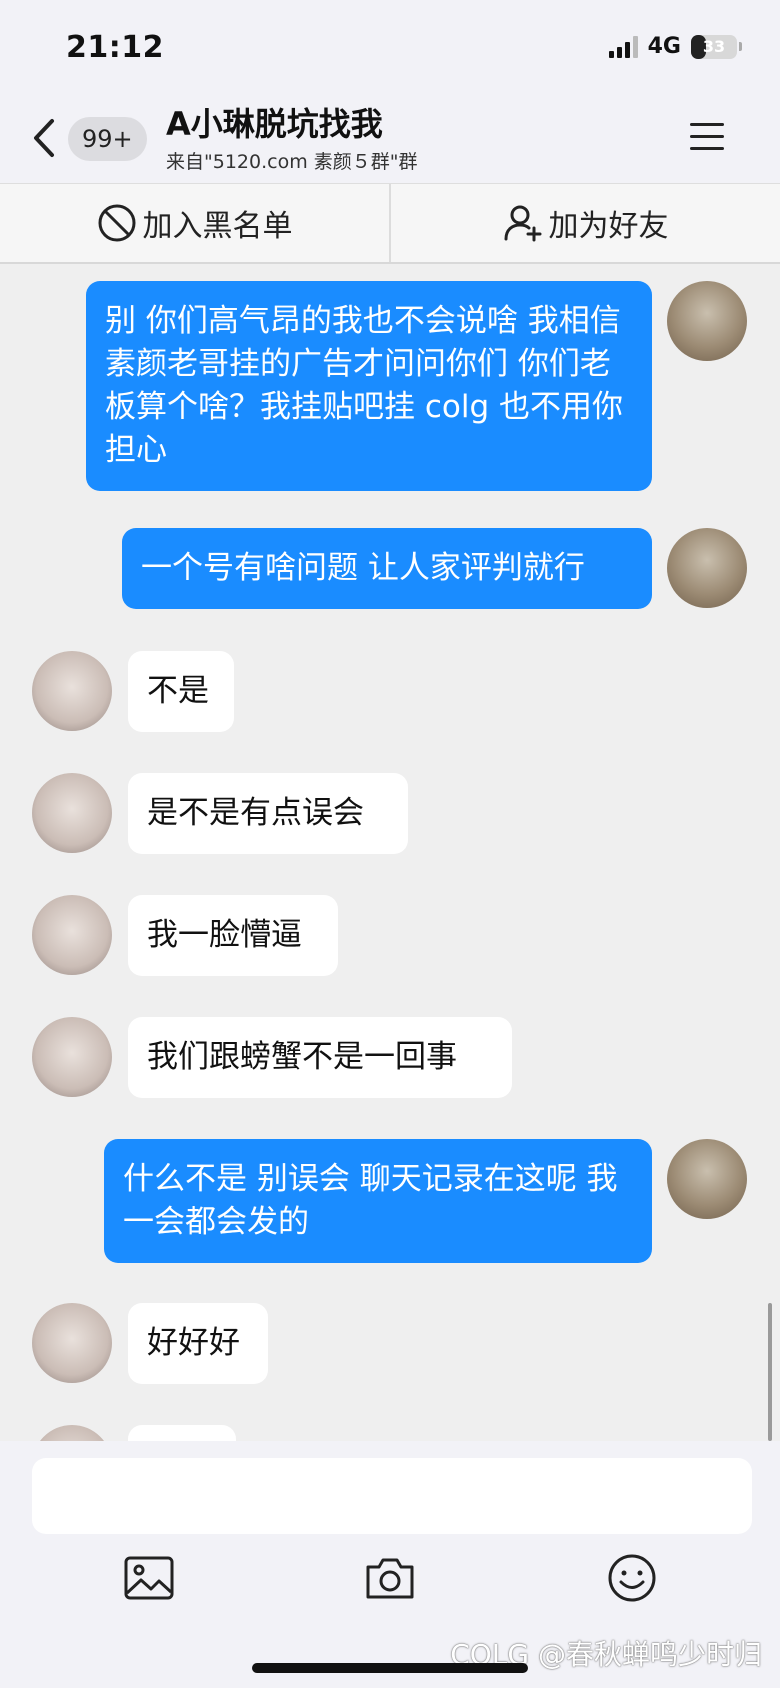 The height and width of the screenshot is (1688, 780). I want to click on chat-header: 99+ A小琳脱坑找我 来自"5120.com 素颜５群"群, so click(390, 139).